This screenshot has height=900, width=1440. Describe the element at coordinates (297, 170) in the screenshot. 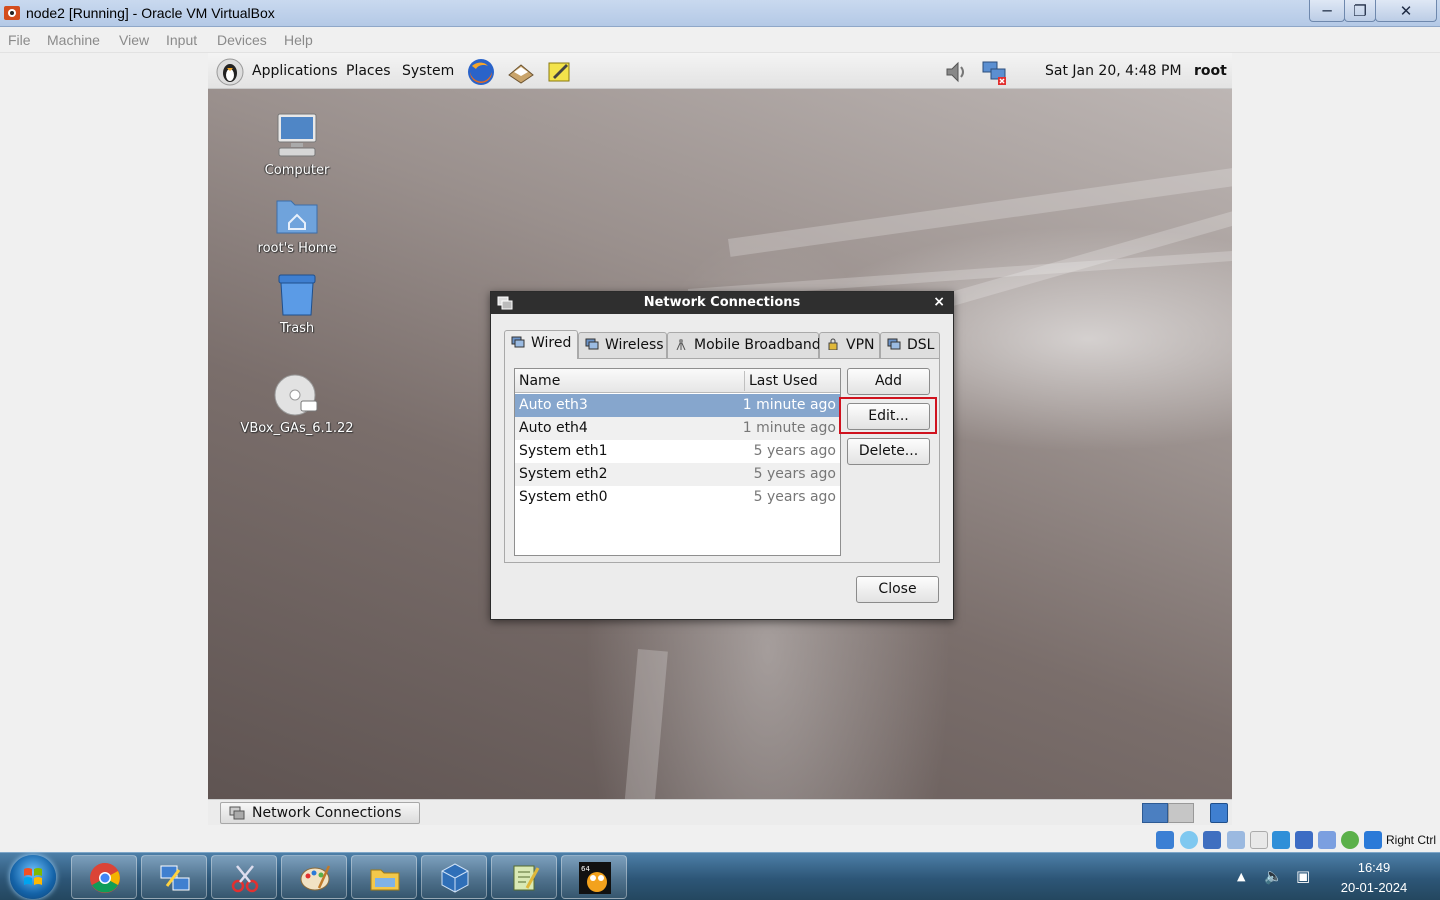

I see `desktop-icon-label: Computer` at that location.